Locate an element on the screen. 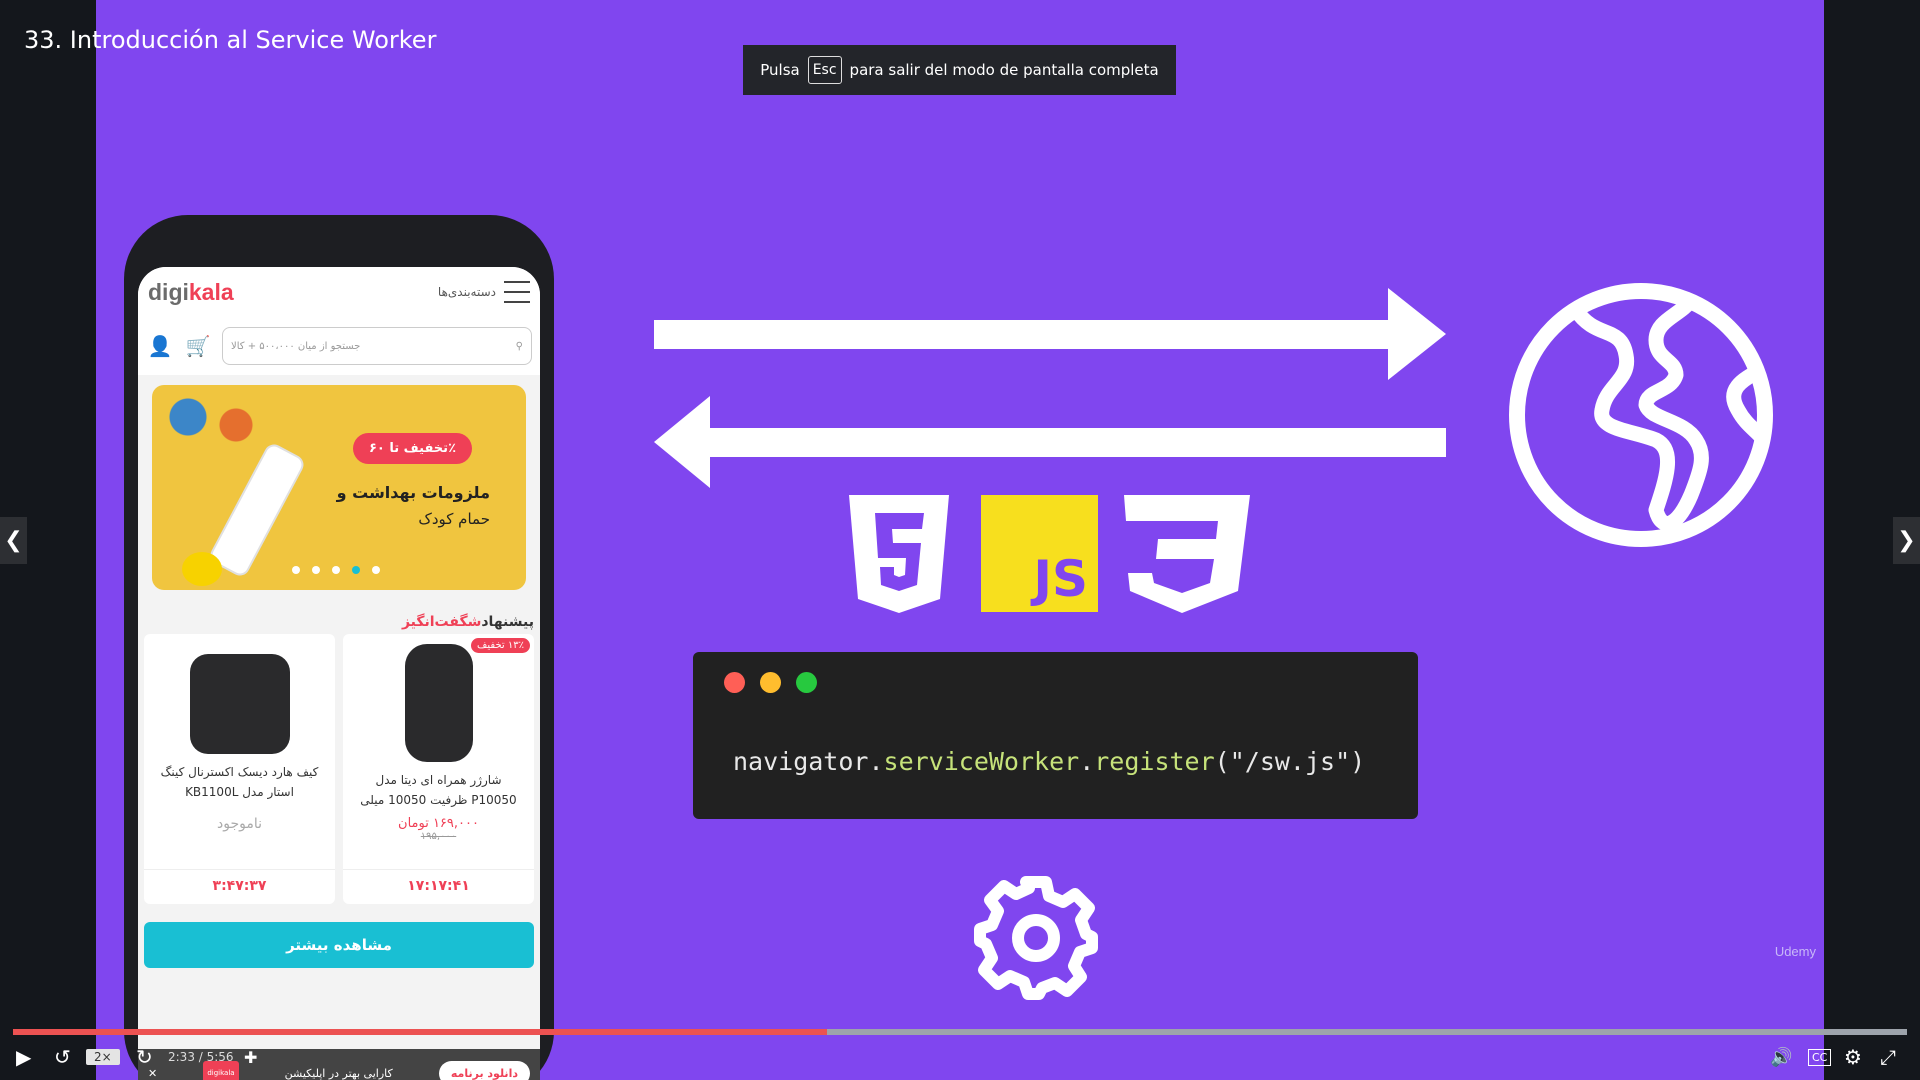 The width and height of the screenshot is (1920, 1080). playback-speed-button: 2× is located at coordinates (103, 1057).